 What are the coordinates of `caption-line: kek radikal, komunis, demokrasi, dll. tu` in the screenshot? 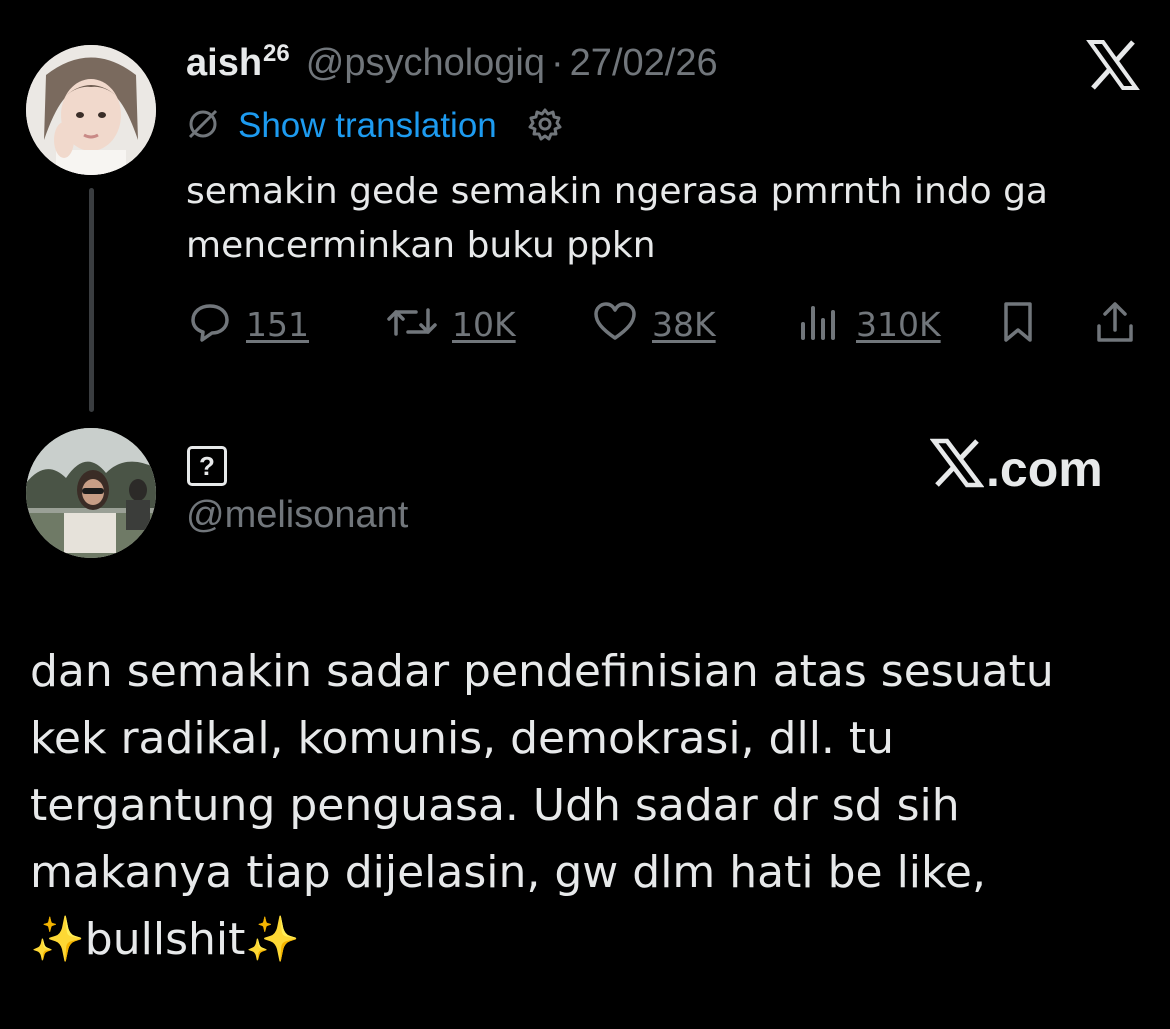 It's located at (462, 738).